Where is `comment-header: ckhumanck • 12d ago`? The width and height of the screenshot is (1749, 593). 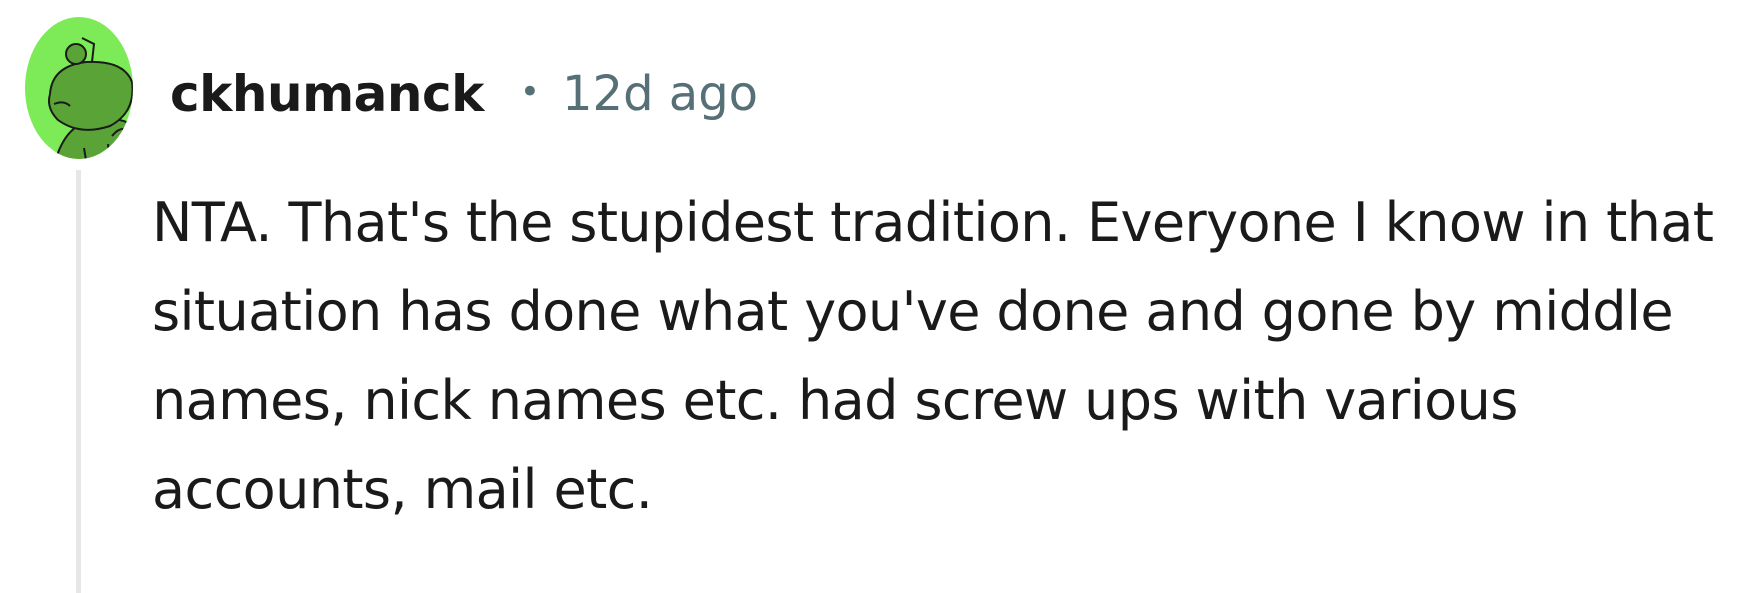 comment-header: ckhumanck • 12d ago is located at coordinates (464, 94).